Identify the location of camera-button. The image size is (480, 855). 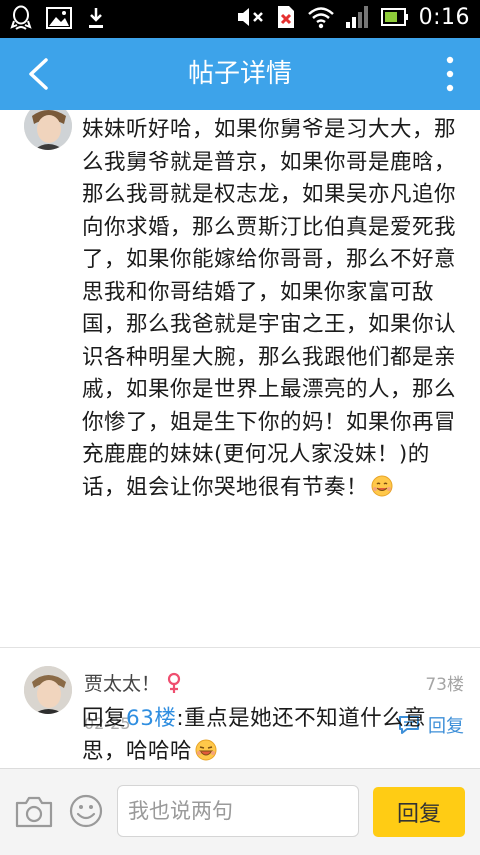
(34, 813).